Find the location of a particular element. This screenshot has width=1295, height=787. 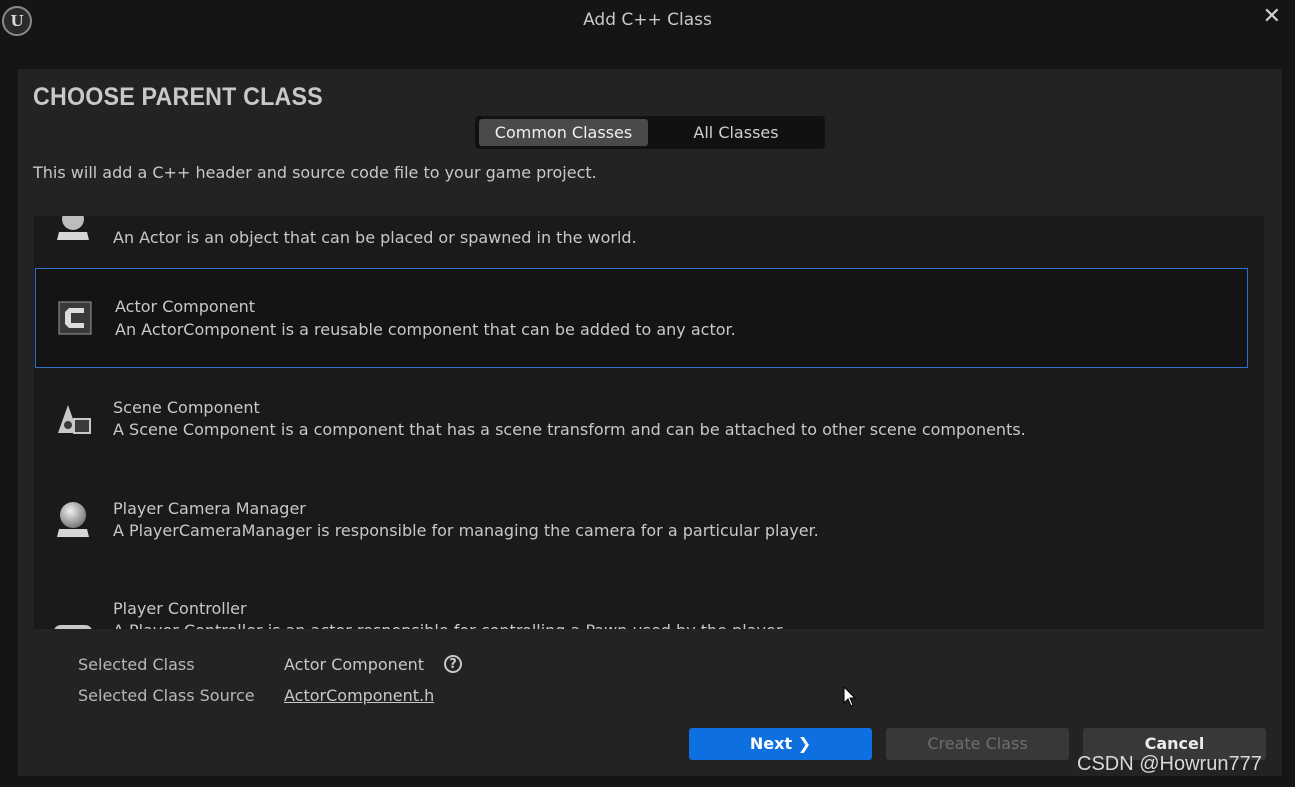

selected-class-label: Selected Class is located at coordinates (136, 664).